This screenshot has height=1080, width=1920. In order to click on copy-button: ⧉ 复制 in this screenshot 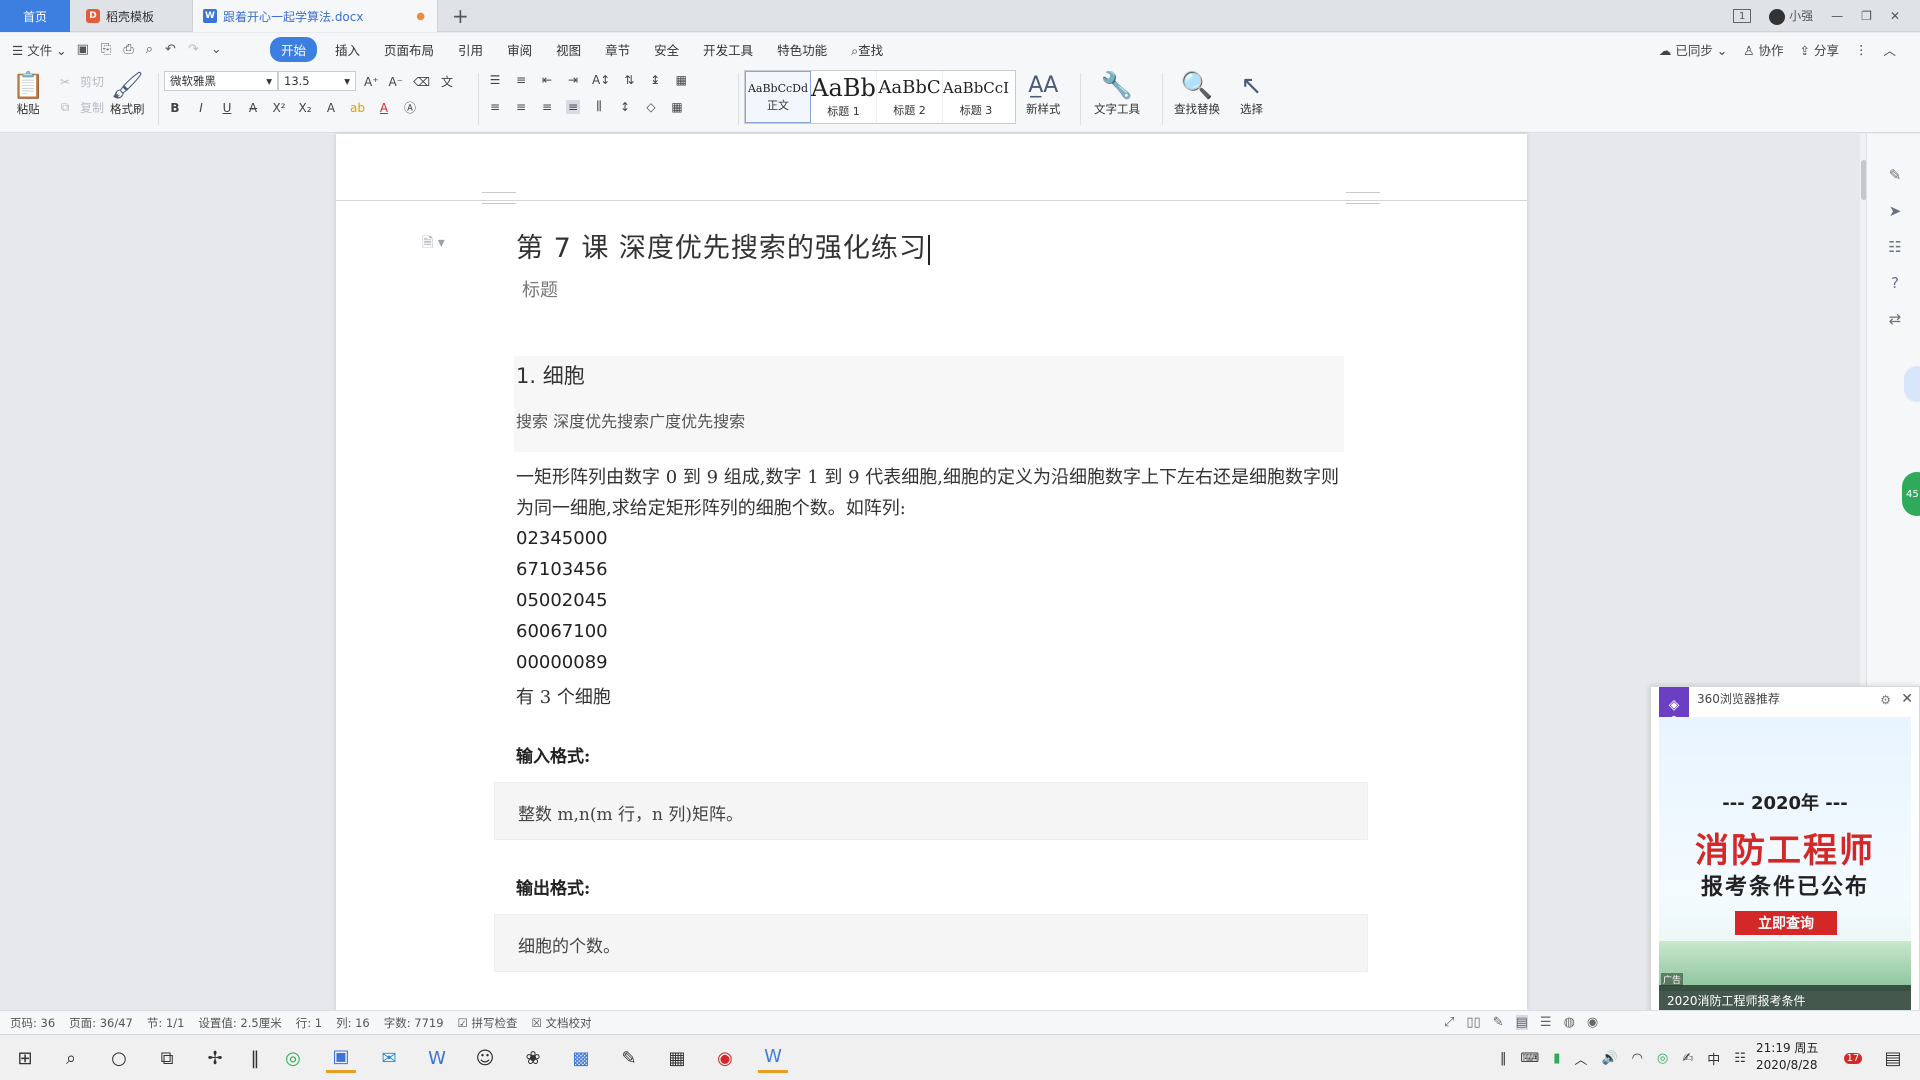, I will do `click(81, 107)`.